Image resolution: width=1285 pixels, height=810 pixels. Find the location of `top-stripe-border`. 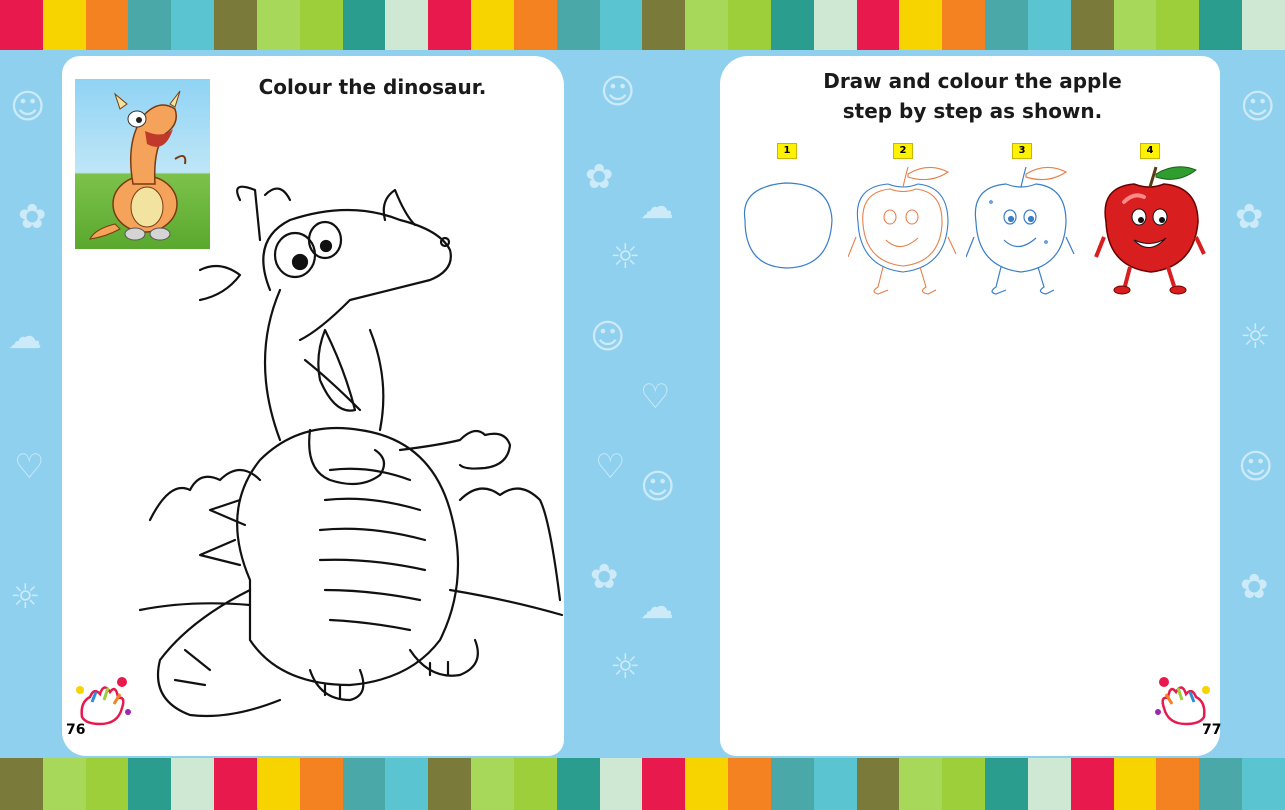

top-stripe-border is located at coordinates (642, 25).